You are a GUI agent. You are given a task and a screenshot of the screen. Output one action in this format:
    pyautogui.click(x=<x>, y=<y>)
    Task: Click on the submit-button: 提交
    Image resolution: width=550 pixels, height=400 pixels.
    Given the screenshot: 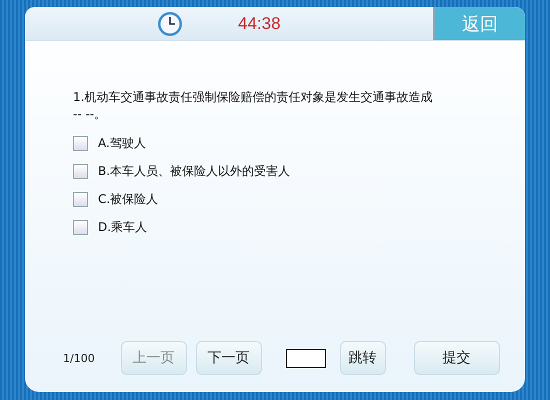 What is the action you would take?
    pyautogui.click(x=457, y=358)
    